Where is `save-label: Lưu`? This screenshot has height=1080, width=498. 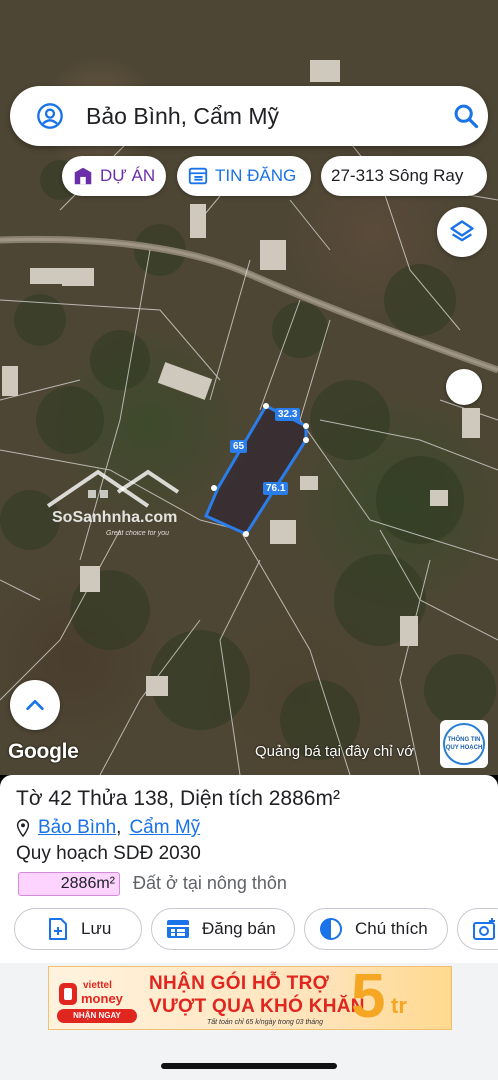 save-label: Lưu is located at coordinates (96, 928).